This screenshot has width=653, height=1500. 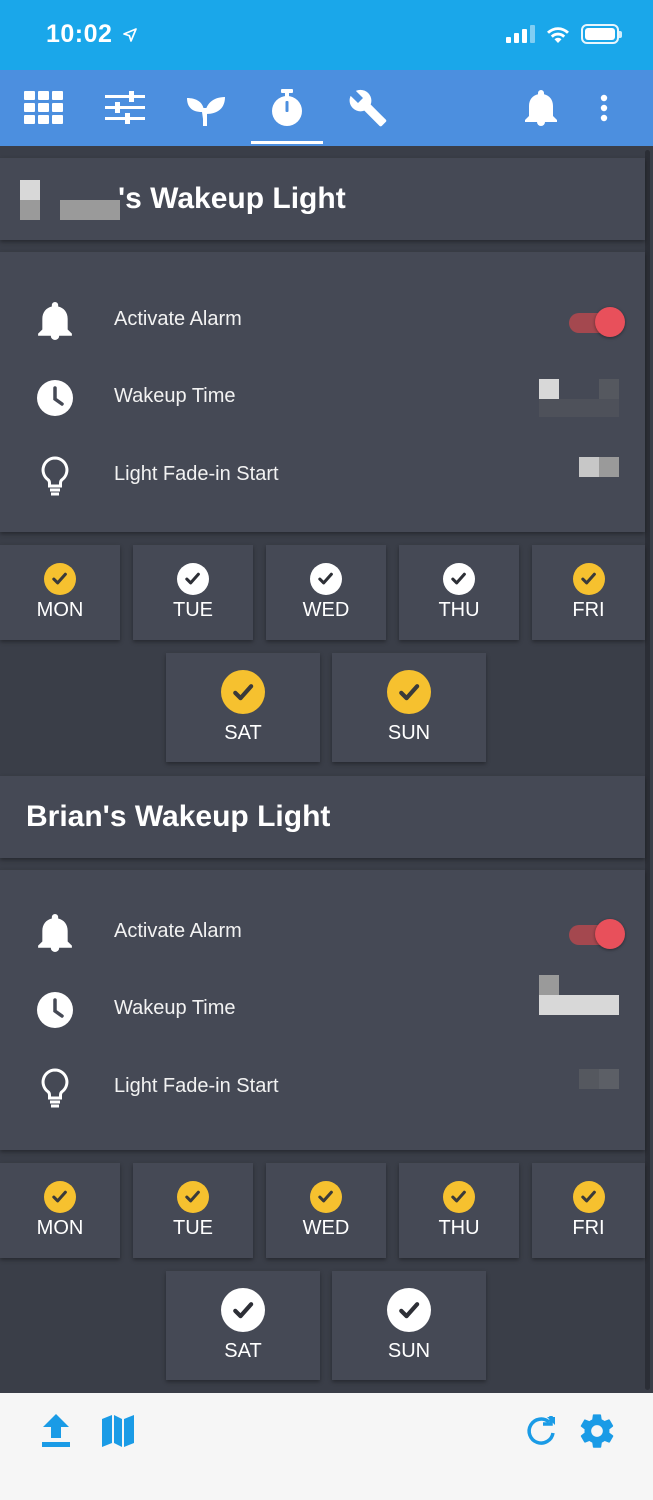 I want to click on nav-grid, so click(x=44, y=108).